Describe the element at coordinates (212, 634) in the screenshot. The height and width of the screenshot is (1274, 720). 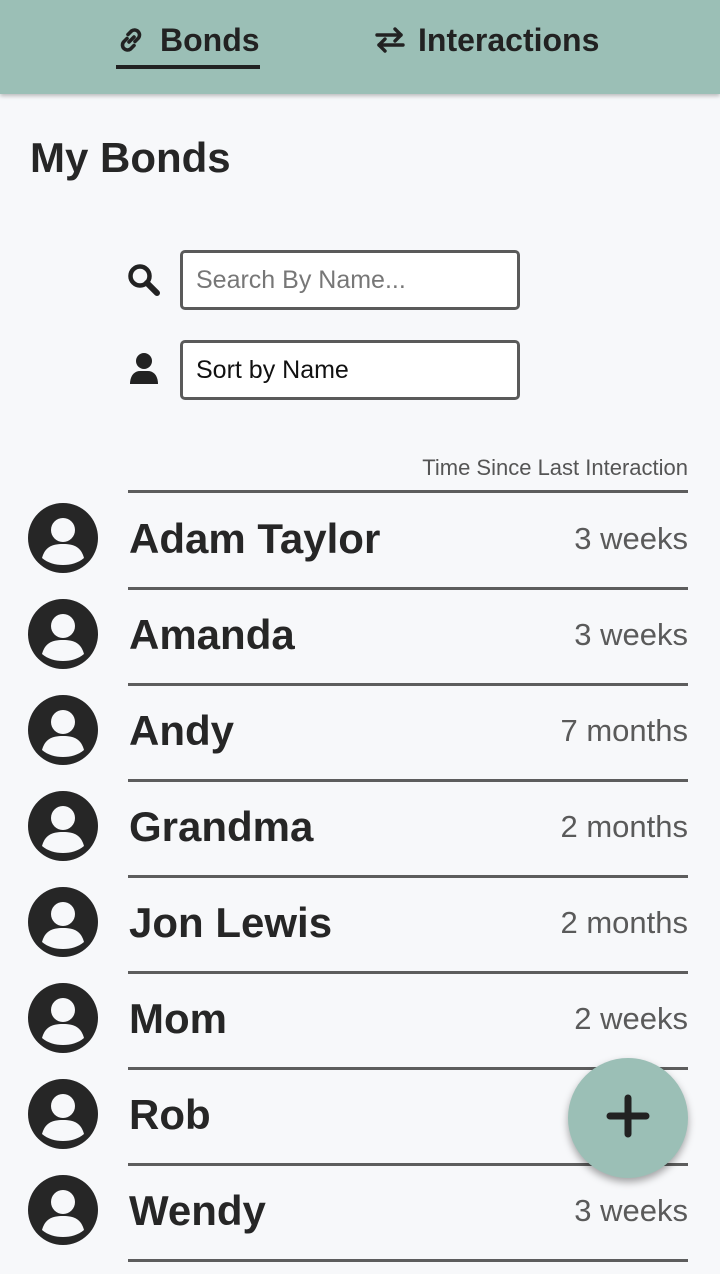
I see `bond-name: Amanda` at that location.